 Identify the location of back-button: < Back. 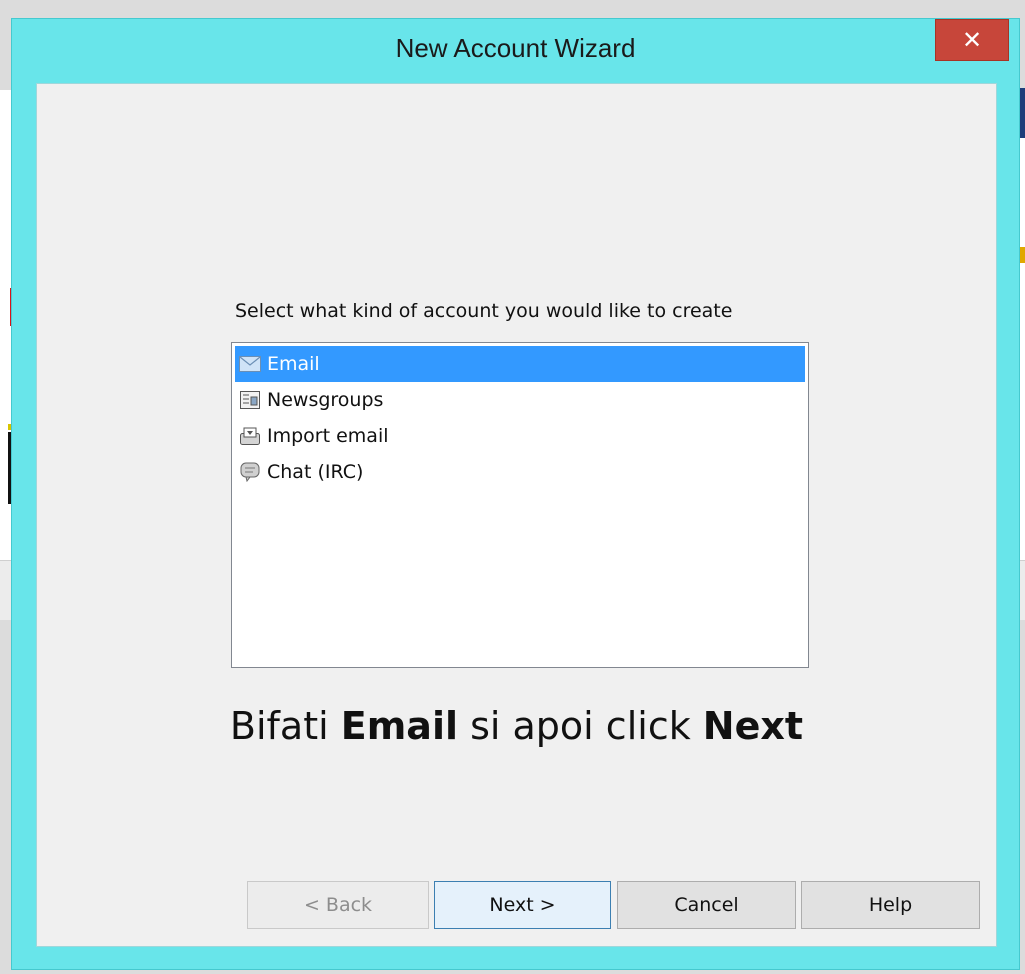
(338, 905).